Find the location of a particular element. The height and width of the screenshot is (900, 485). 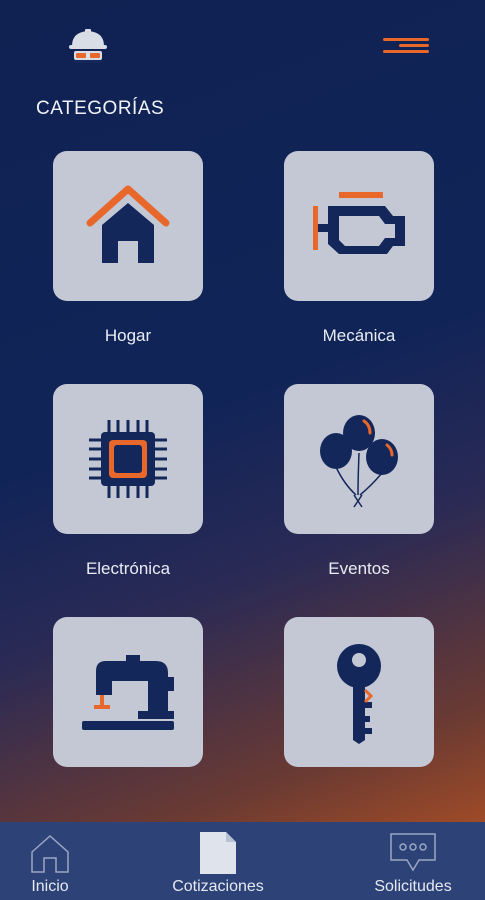

bottom-navigation: Inicio Cotizaciones Solicitudes is located at coordinates (242, 861).